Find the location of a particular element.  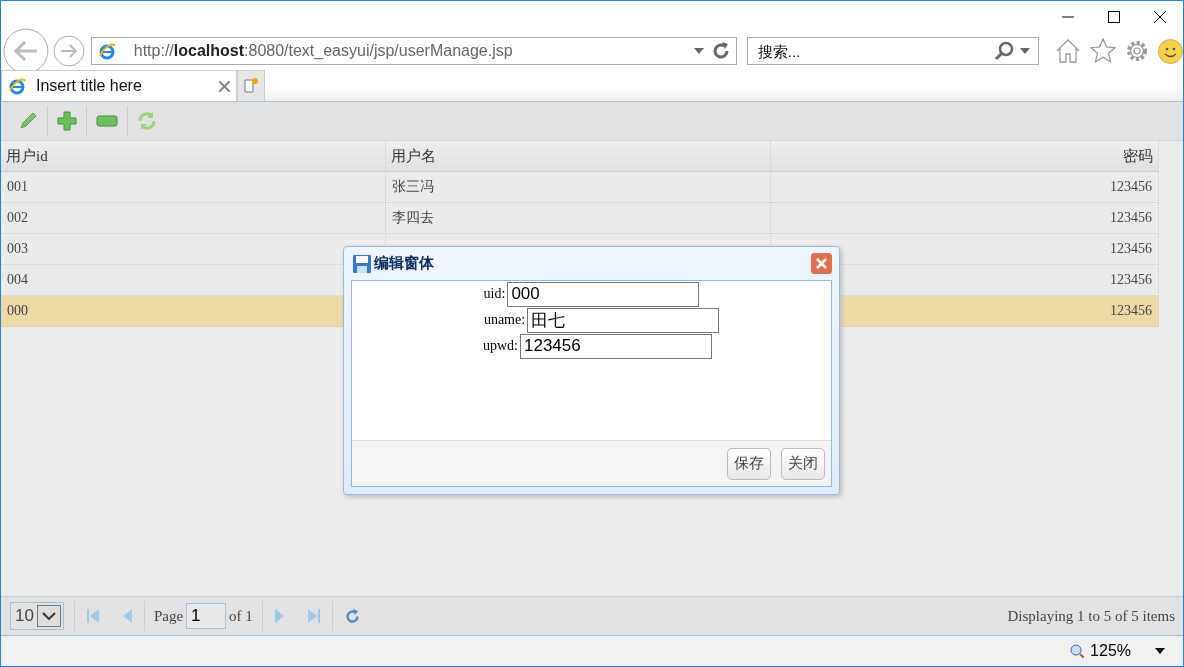

zoom-icon is located at coordinates (1077, 651).